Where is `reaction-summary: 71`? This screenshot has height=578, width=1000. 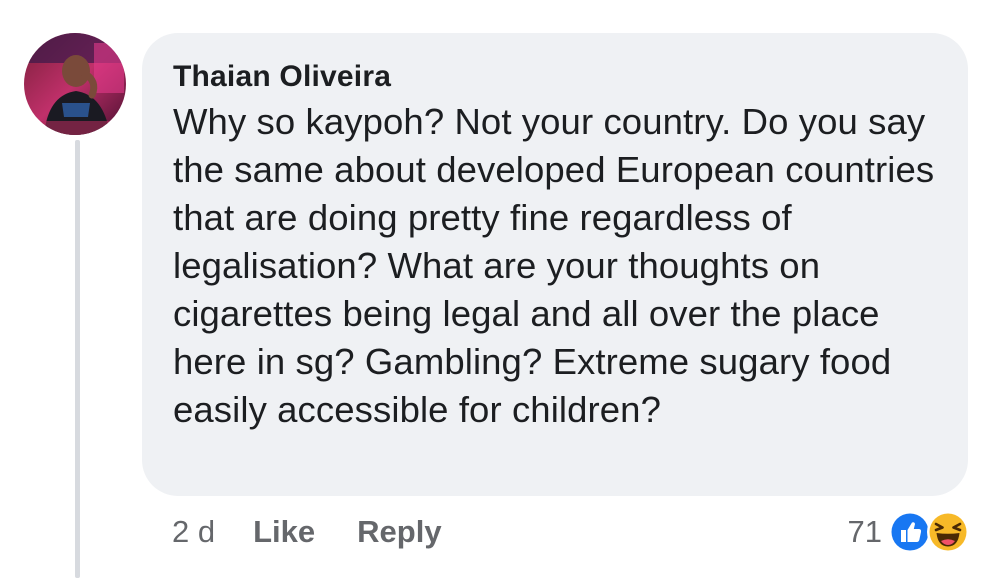 reaction-summary: 71 is located at coordinates (911, 532).